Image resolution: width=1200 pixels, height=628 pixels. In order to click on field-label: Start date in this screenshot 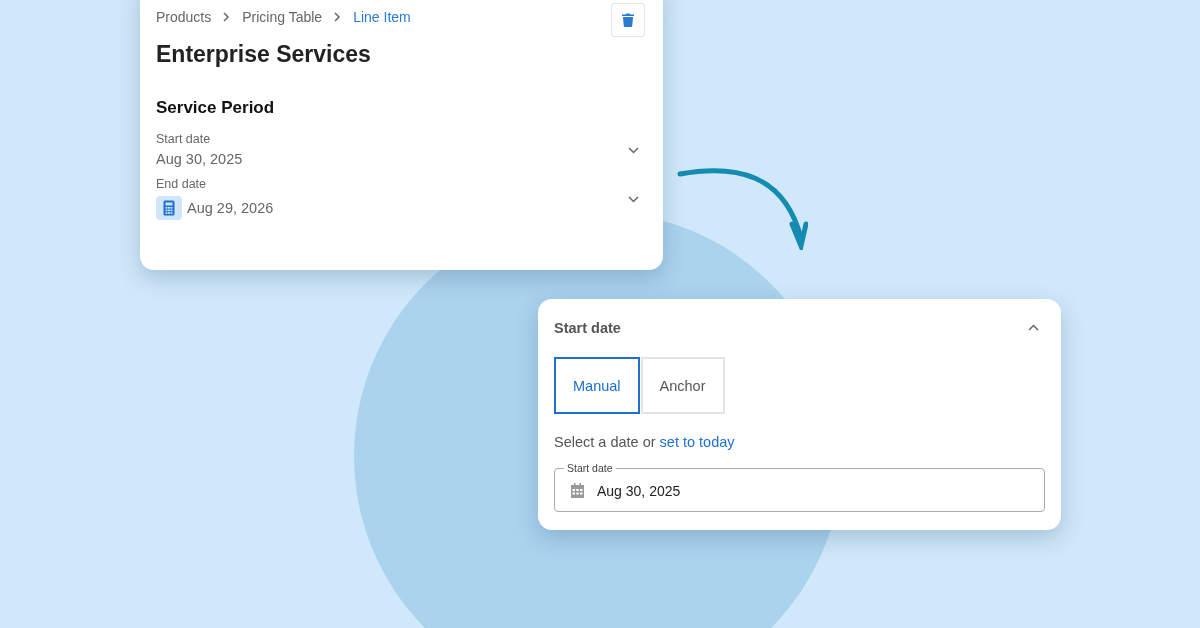, I will do `click(184, 139)`.